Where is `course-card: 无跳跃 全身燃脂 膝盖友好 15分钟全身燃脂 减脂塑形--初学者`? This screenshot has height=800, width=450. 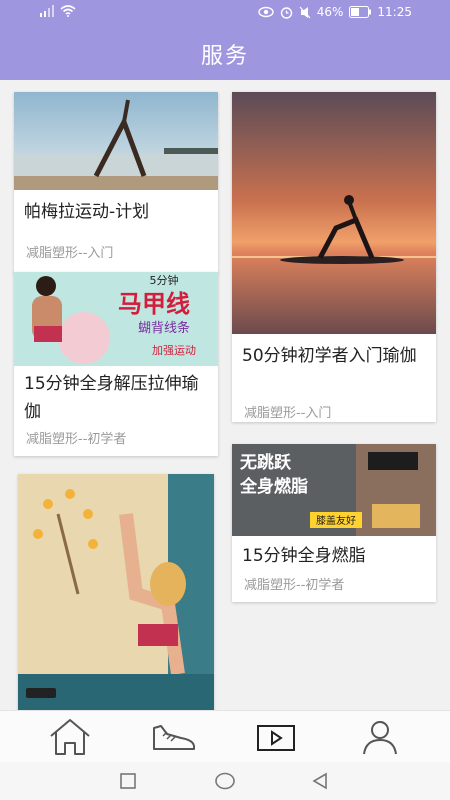 course-card: 无跳跃 全身燃脂 膝盖友好 15分钟全身燃脂 减脂塑形--初学者 is located at coordinates (334, 523).